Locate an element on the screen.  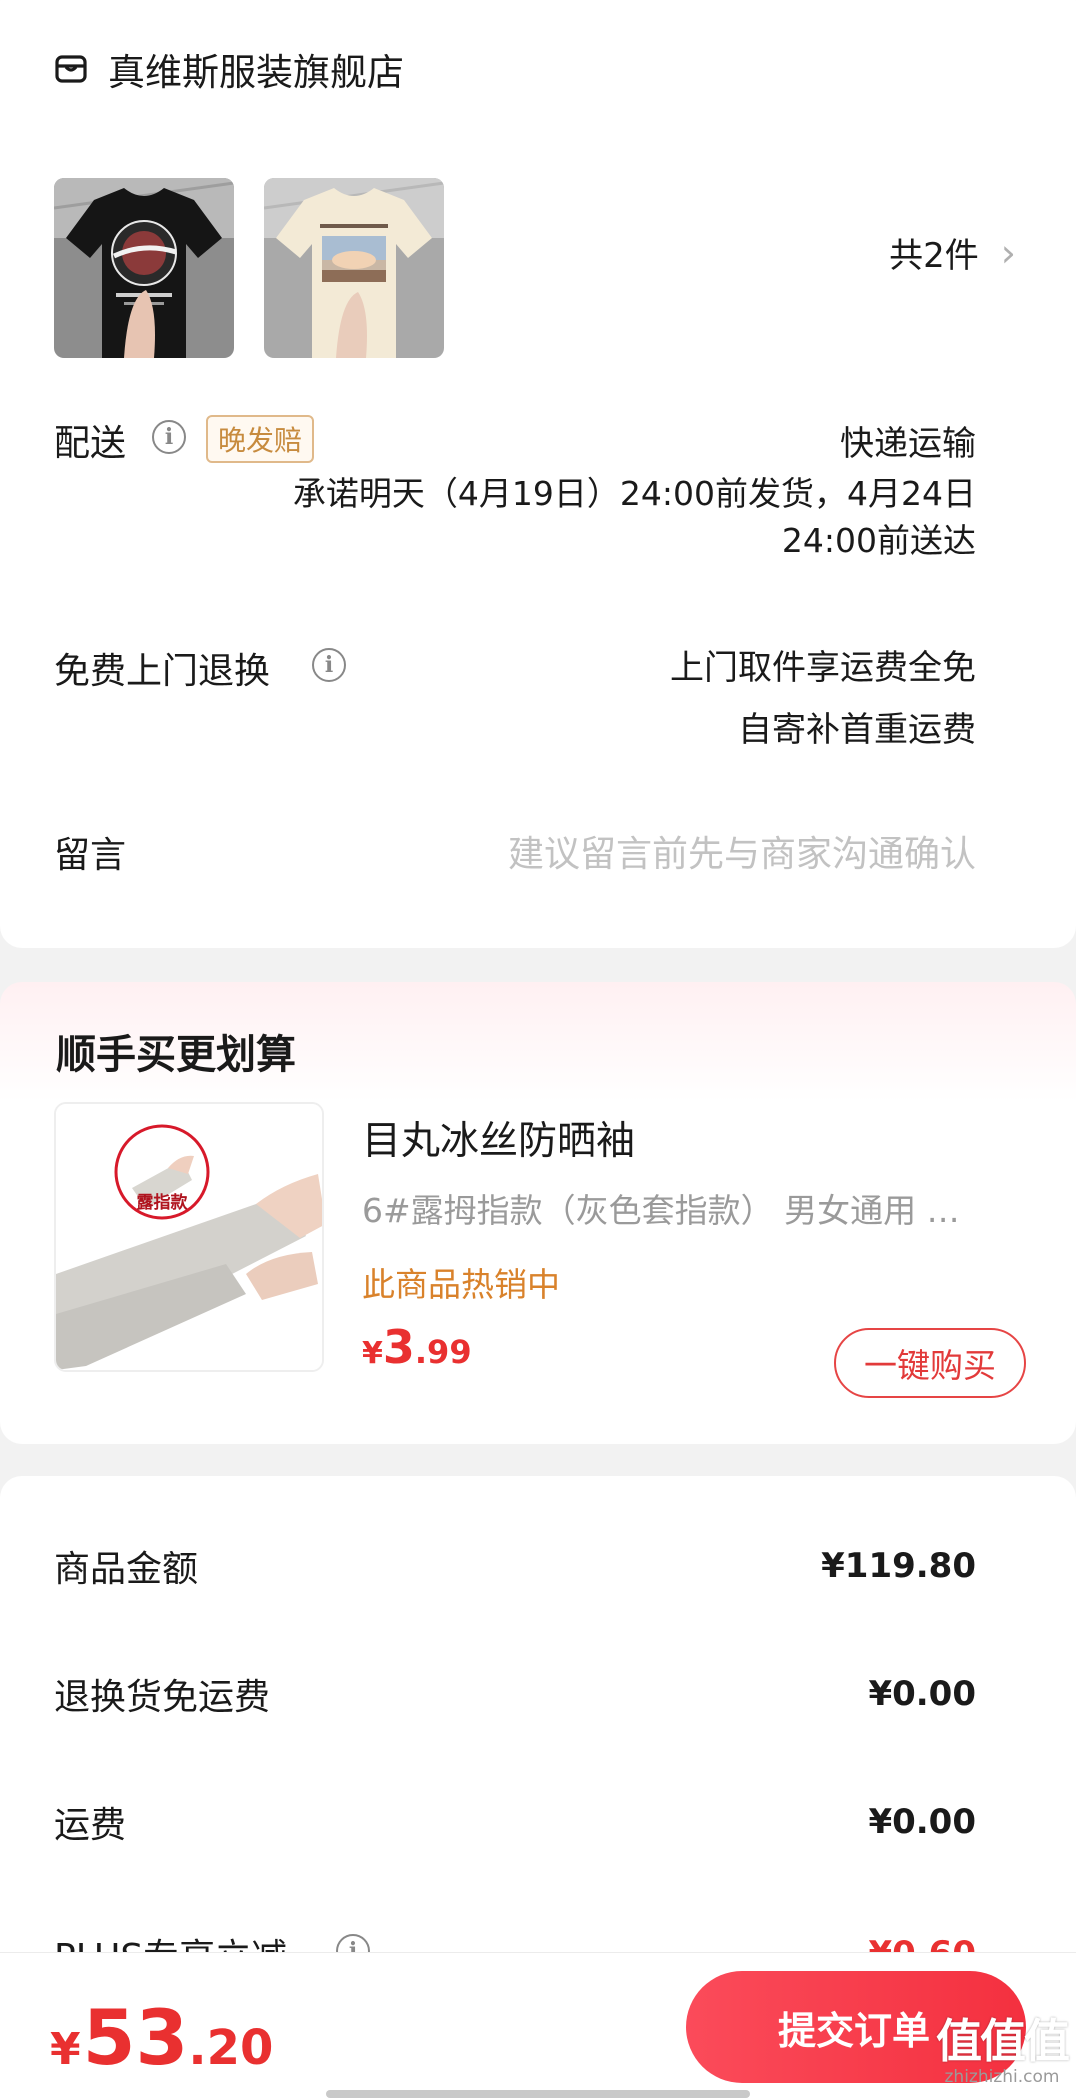
delivery-label: 配送 is located at coordinates (90, 443).